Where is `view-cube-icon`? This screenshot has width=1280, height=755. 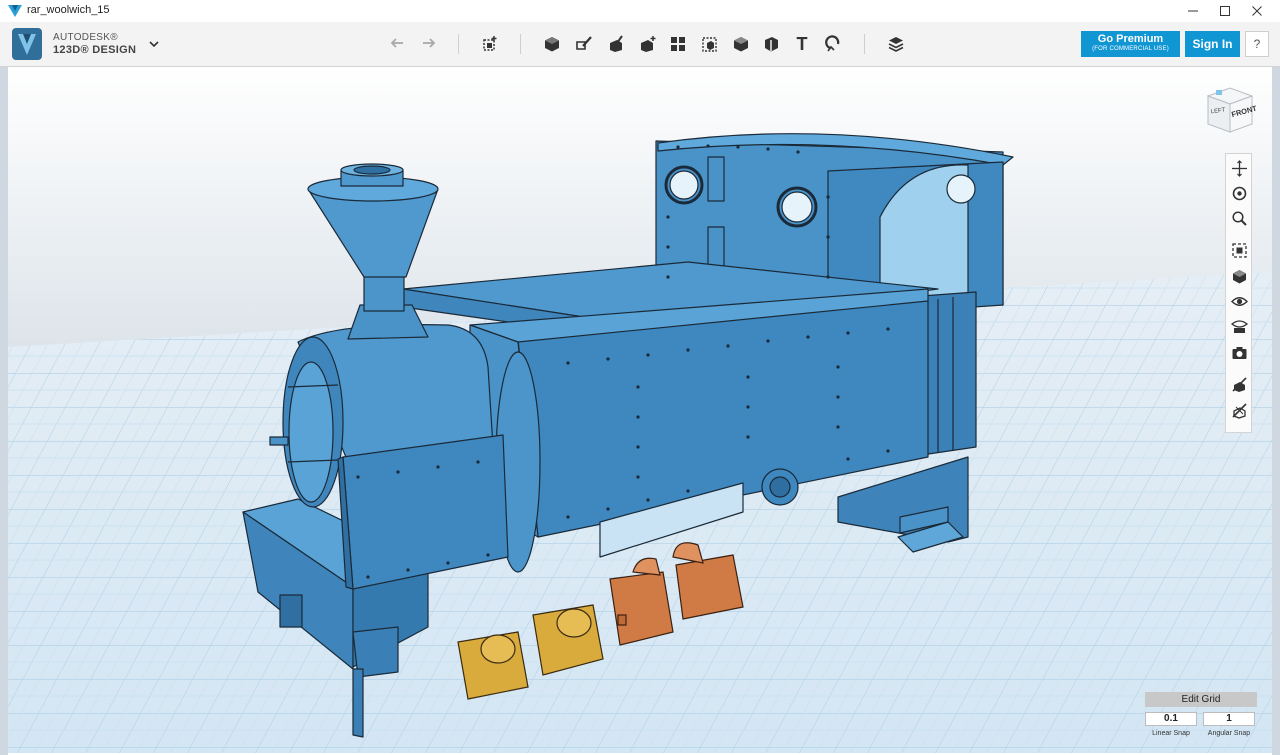 view-cube-icon is located at coordinates (1239, 276).